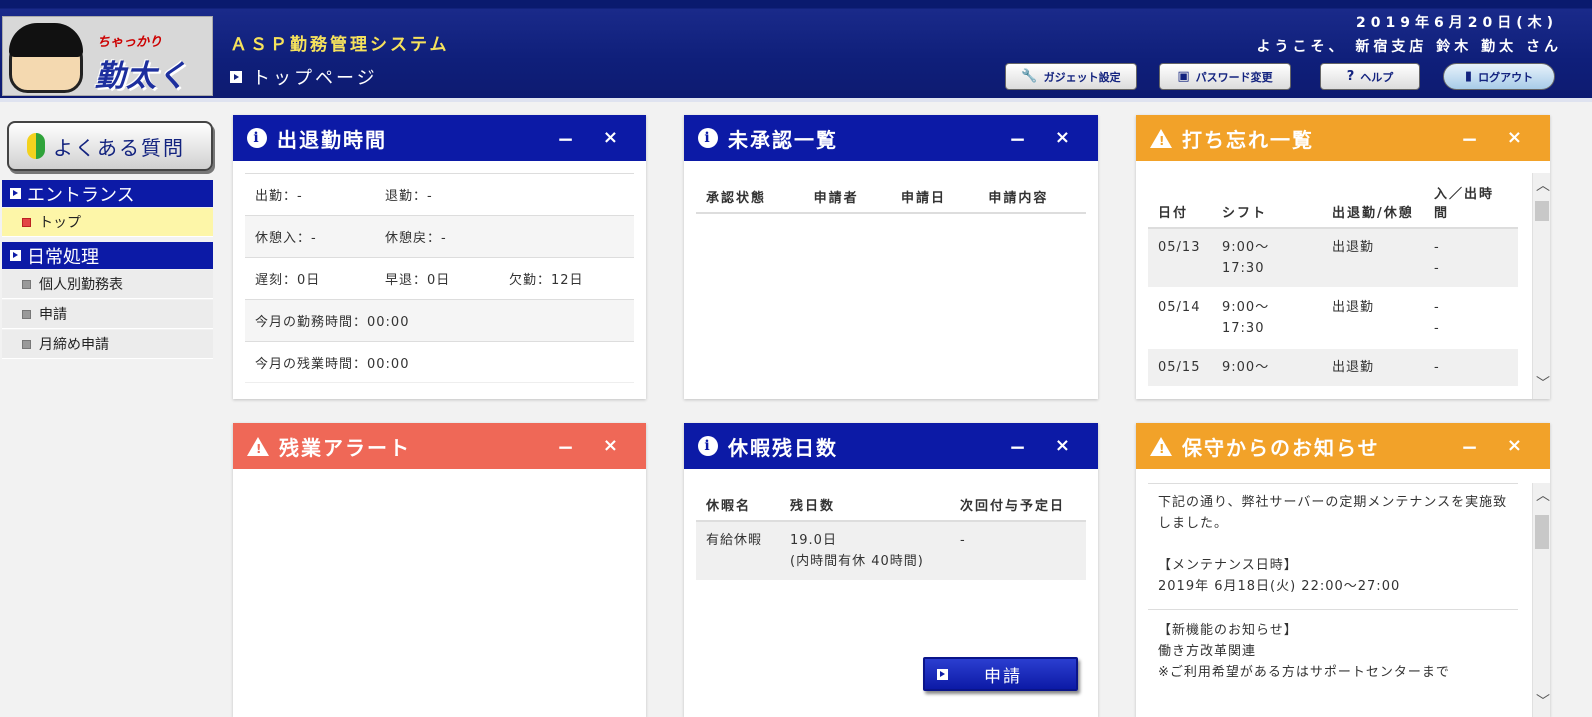 The image size is (1592, 717). Describe the element at coordinates (1333, 368) in the screenshot. I see `table-row: 05/15 9:00～ 出退勤 -` at that location.